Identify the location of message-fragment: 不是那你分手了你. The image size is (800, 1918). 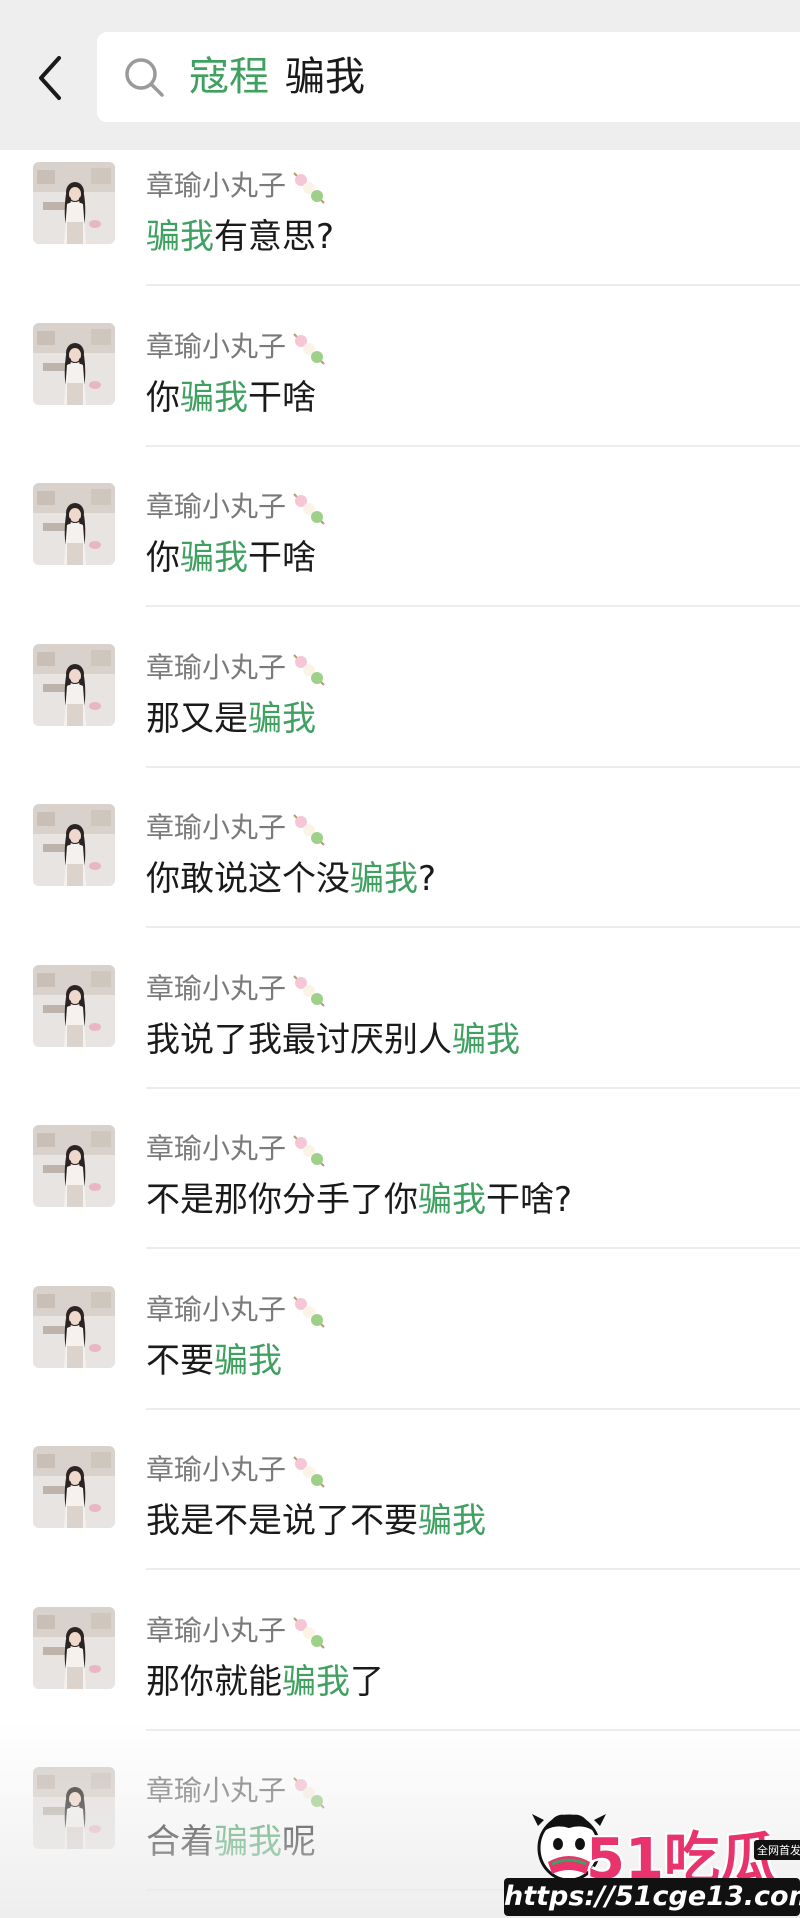
(282, 1200).